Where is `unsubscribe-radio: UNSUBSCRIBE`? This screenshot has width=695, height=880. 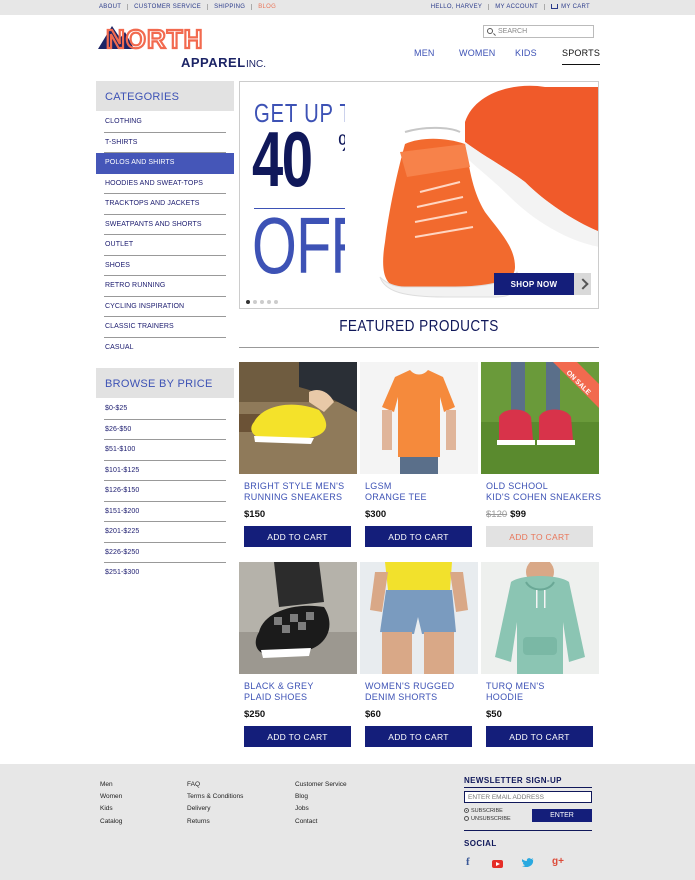
unsubscribe-radio: UNSUBSCRIBE is located at coordinates (487, 819).